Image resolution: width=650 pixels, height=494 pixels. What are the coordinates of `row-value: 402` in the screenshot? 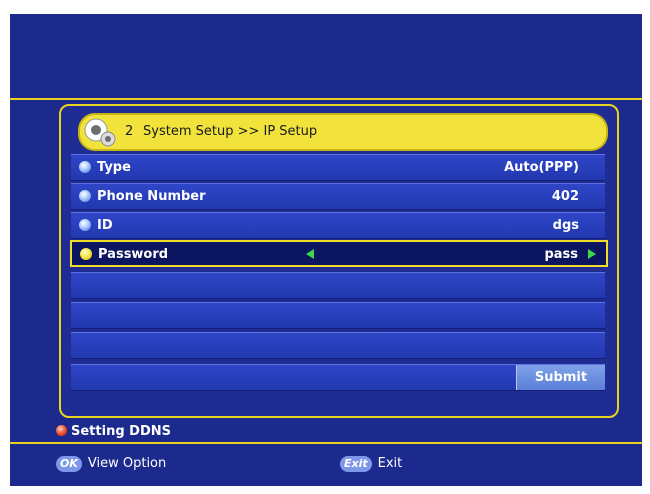 It's located at (565, 196).